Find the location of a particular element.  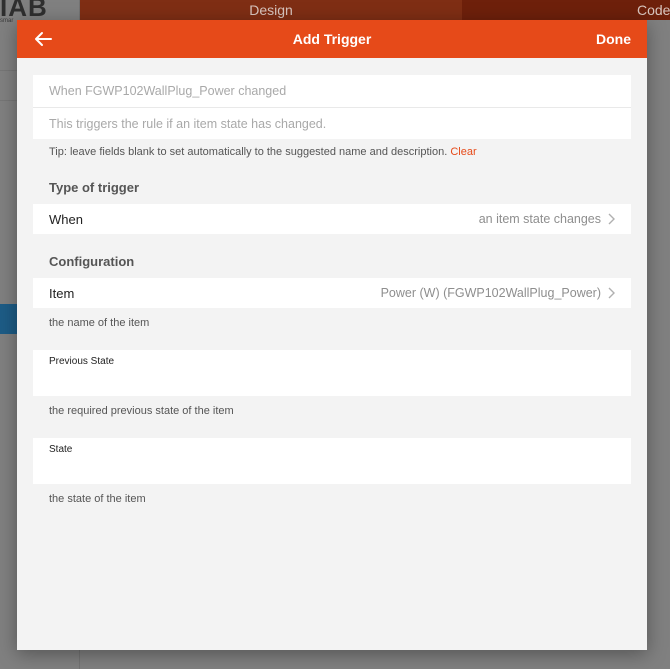

state-label: State is located at coordinates (61, 449).